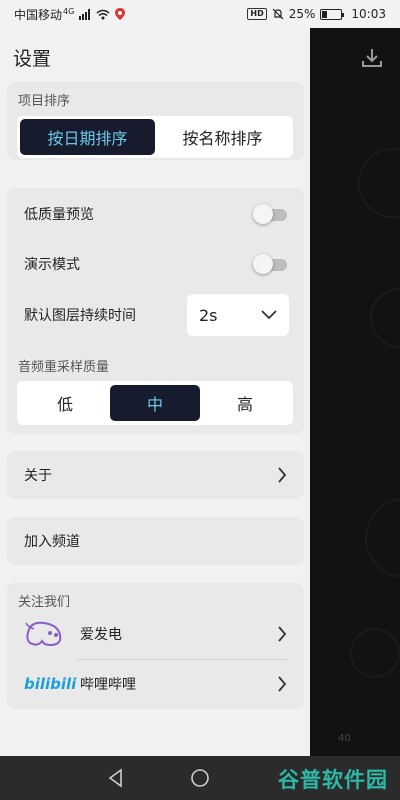 This screenshot has width=400, height=800. Describe the element at coordinates (44, 101) in the screenshot. I see `sort-label: 项目排序` at that location.